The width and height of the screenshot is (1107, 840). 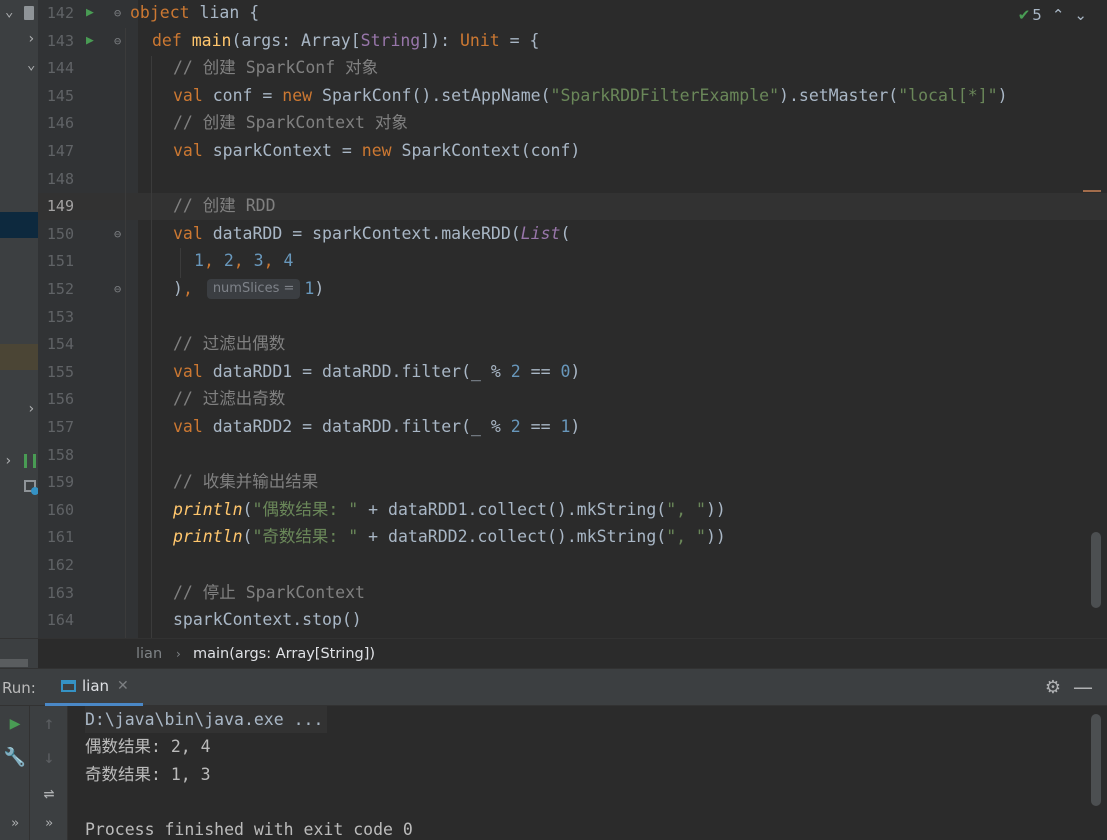 I want to click on code-line: 152 ⊖ ), numSlices = 1), so click(x=553, y=289).